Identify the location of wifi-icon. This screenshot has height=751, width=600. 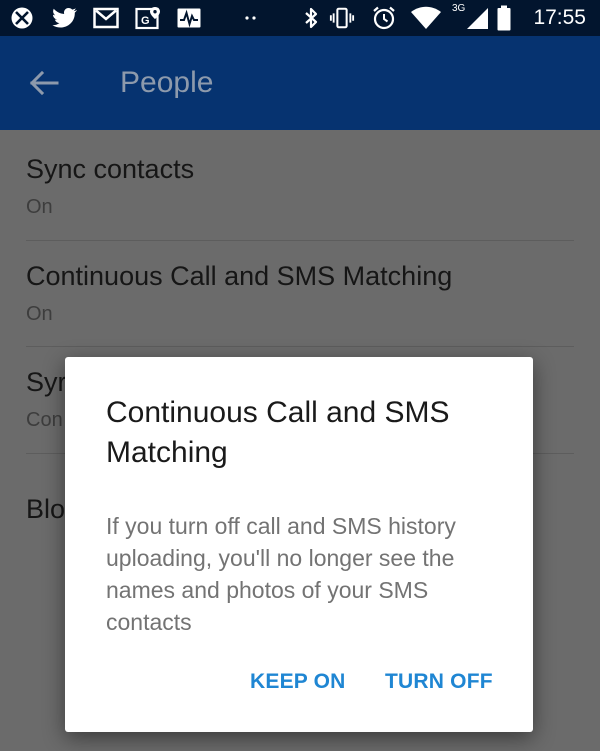
(426, 18).